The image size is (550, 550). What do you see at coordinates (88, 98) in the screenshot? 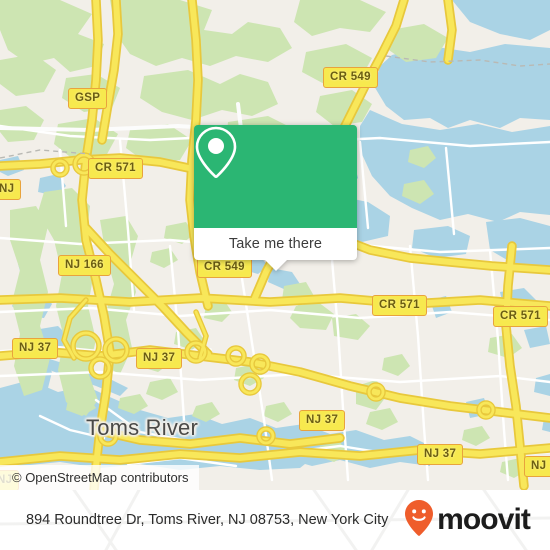
I see `road-shield: GSP` at bounding box center [88, 98].